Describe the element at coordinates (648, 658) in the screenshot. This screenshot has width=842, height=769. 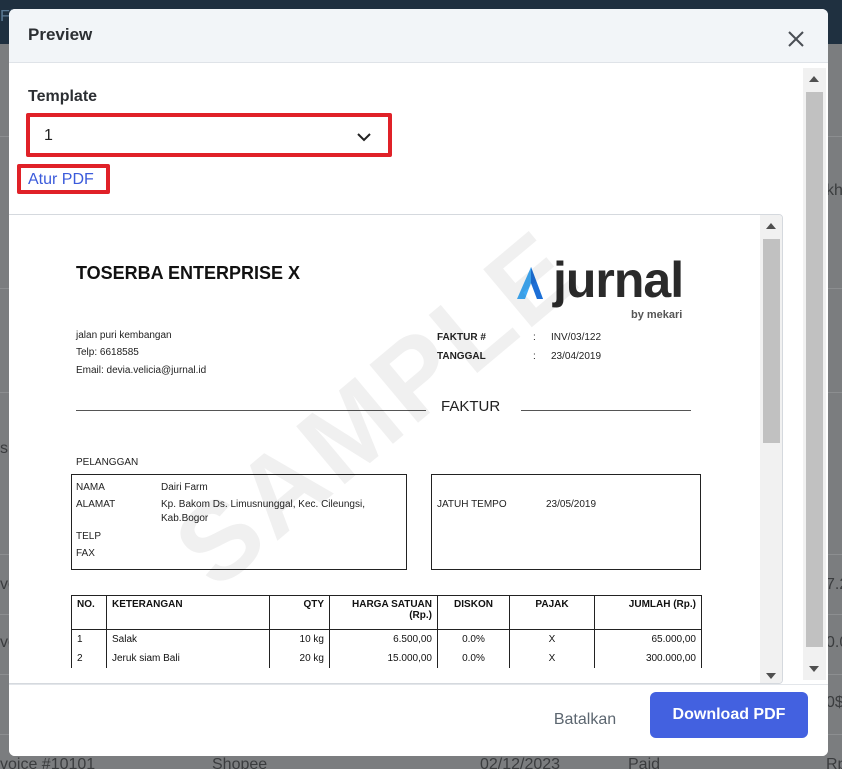
I see `table-cell: 300.000,00` at that location.